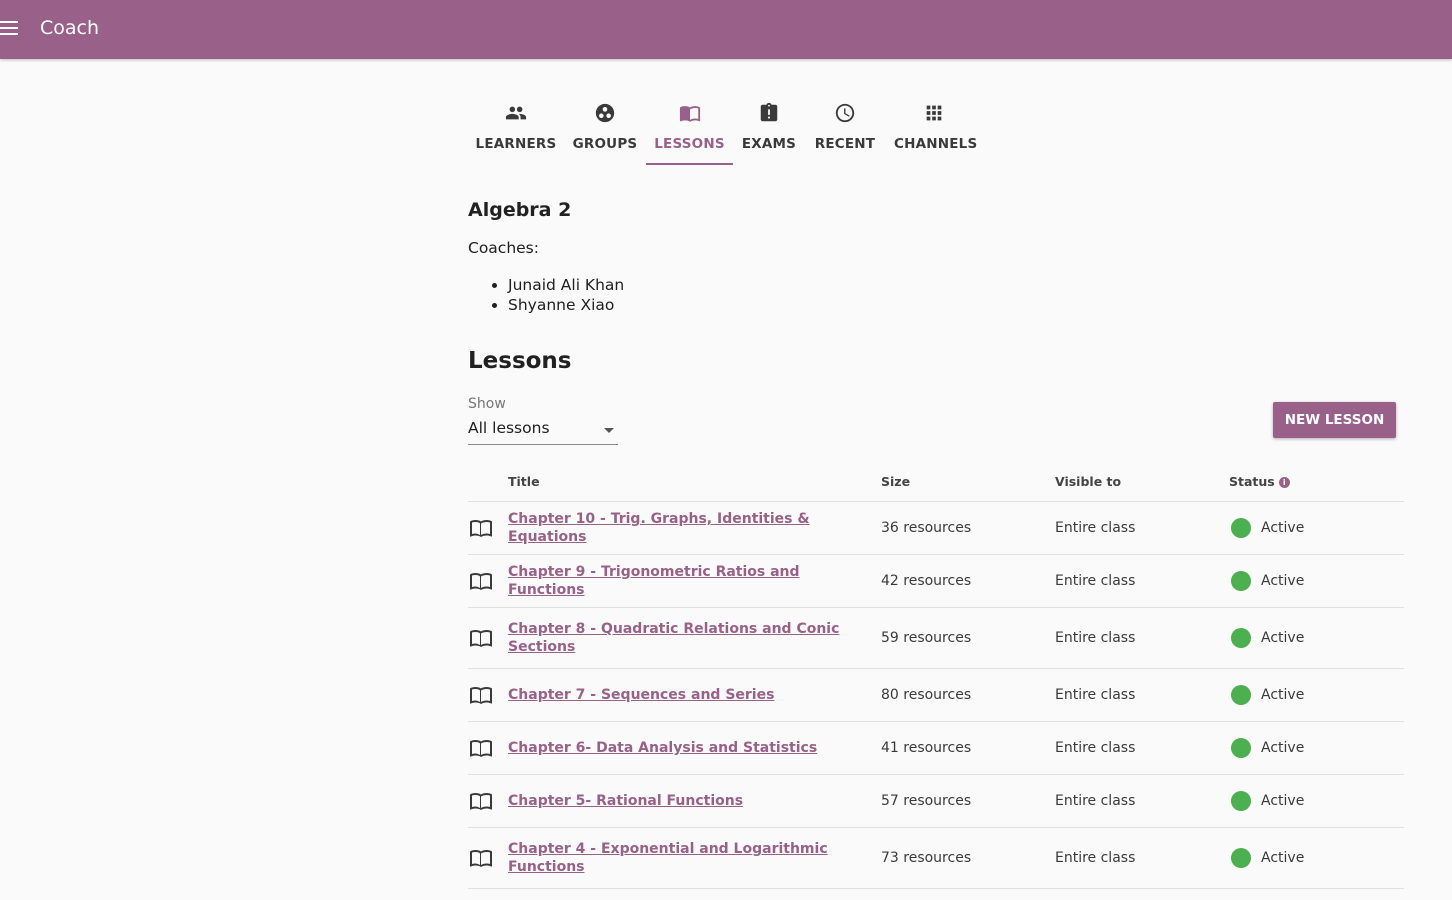  What do you see at coordinates (769, 144) in the screenshot?
I see `tab-label: EXAMS` at bounding box center [769, 144].